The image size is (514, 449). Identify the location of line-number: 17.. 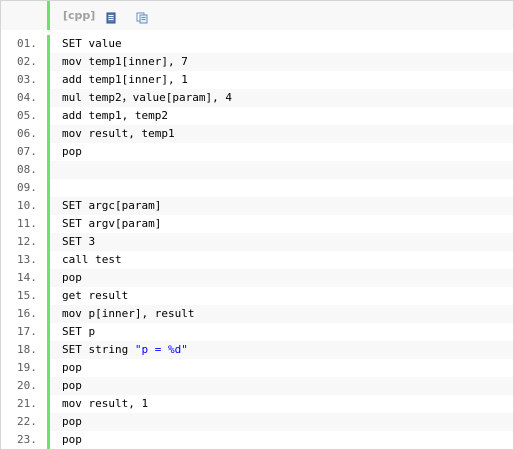
(24, 332).